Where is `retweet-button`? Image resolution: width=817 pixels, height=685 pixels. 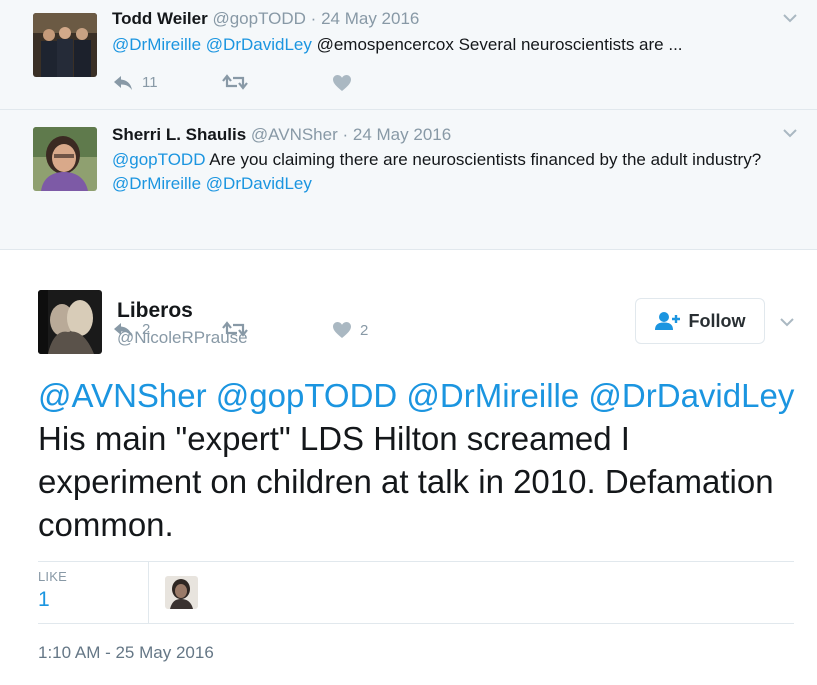 retweet-button is located at coordinates (235, 82).